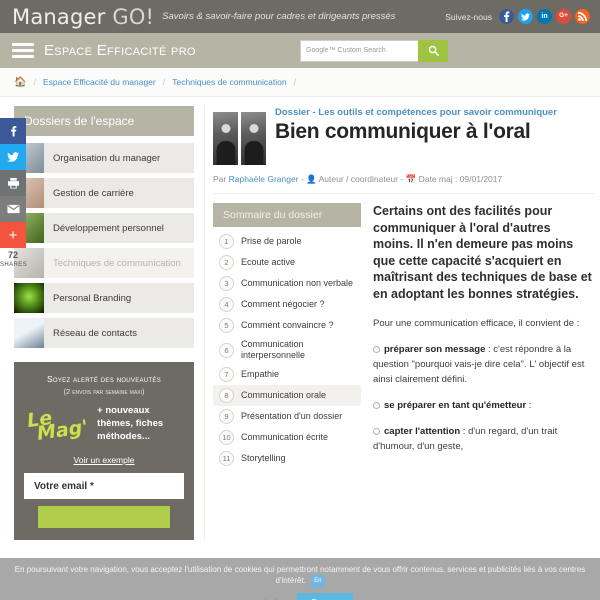 This screenshot has width=600, height=600. I want to click on linkedin-icon: in, so click(544, 16).